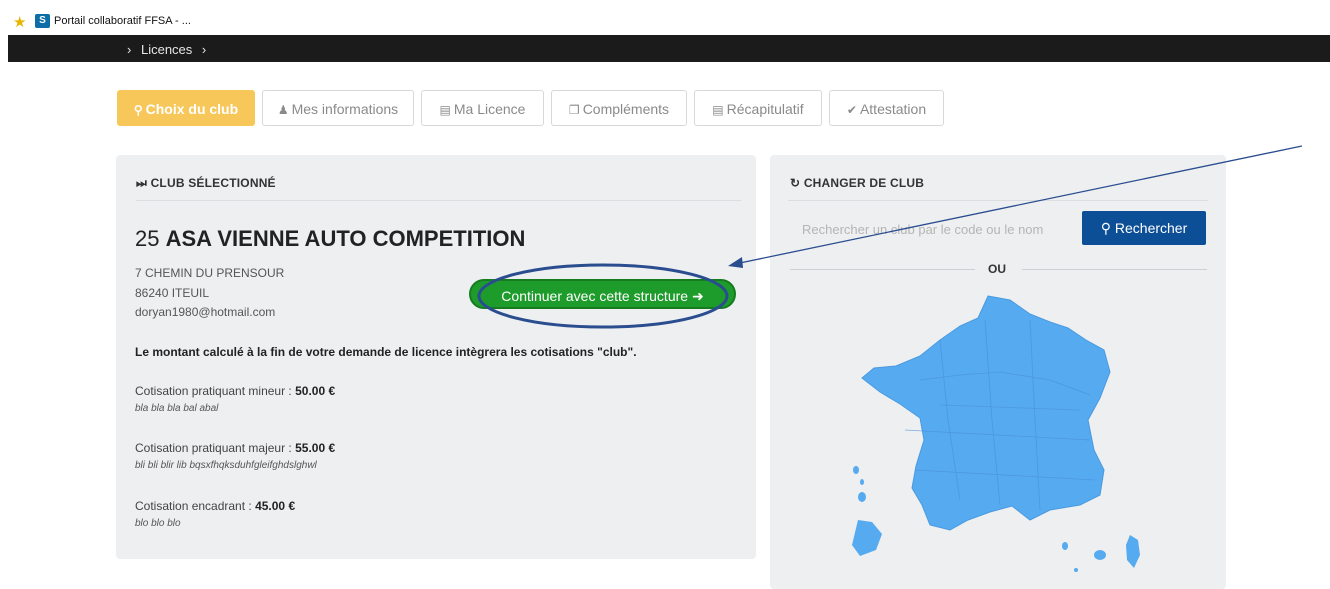  What do you see at coordinates (1015, 206) in the screenshot?
I see `annotation-arrow` at bounding box center [1015, 206].